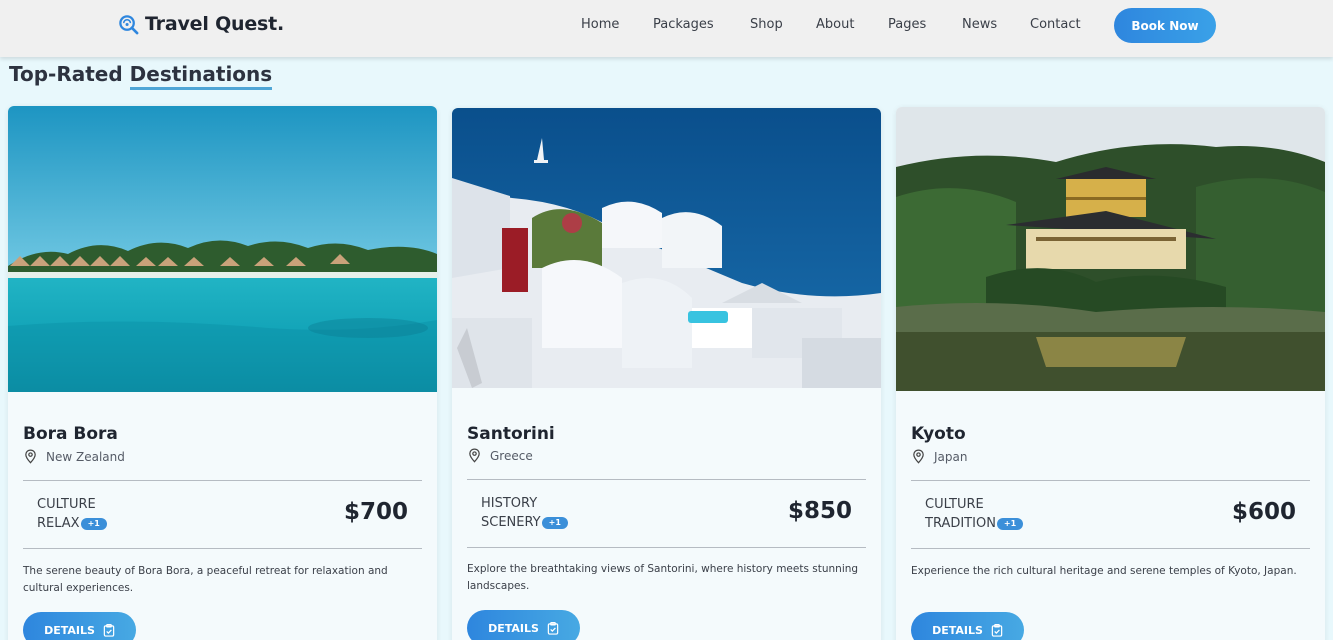  Describe the element at coordinates (907, 24) in the screenshot. I see `nav-link-pages: Pages` at that location.